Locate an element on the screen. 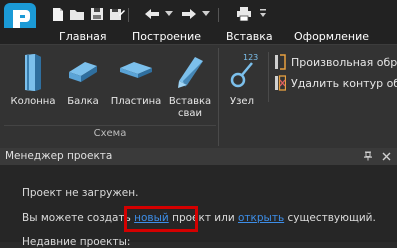  redo-icon is located at coordinates (189, 14).